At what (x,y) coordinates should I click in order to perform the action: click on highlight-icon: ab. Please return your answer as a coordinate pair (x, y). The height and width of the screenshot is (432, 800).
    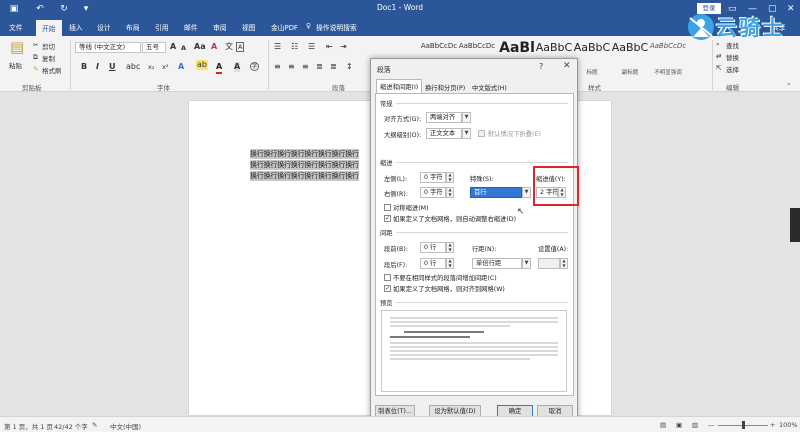
    Looking at the image, I should click on (202, 65).